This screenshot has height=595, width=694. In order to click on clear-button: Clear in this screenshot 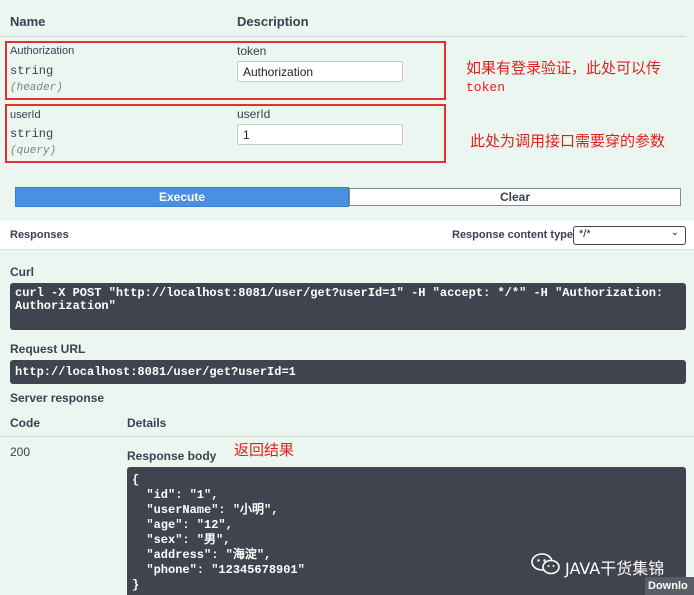, I will do `click(515, 197)`.